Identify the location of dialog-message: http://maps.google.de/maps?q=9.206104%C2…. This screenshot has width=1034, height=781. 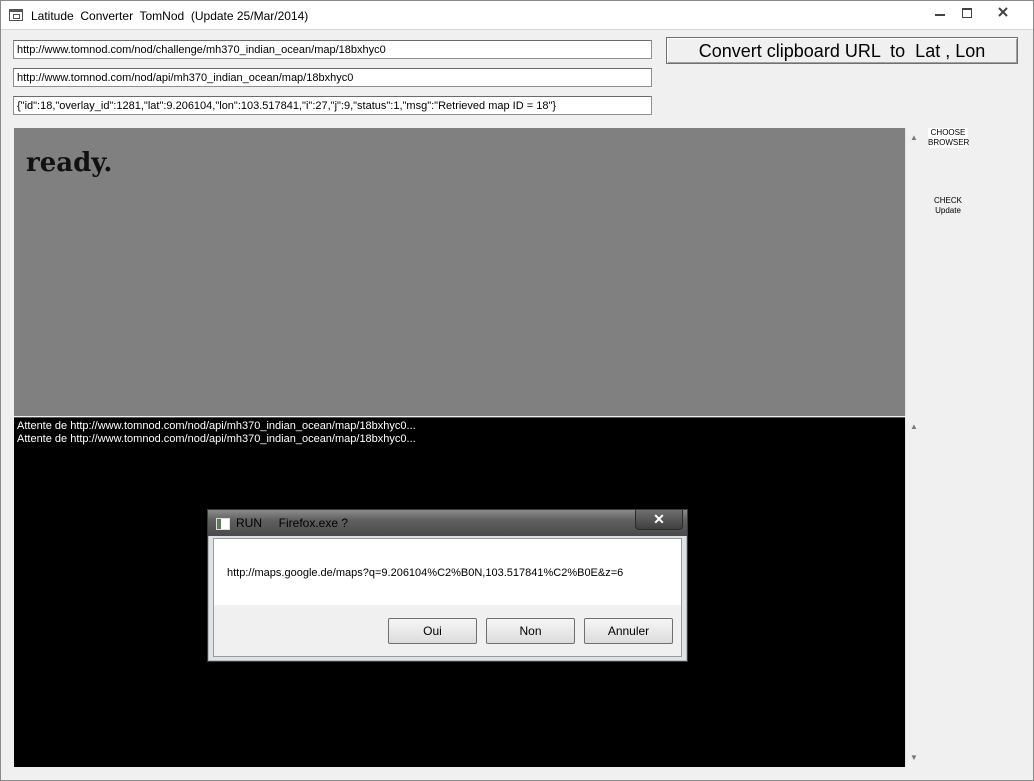
(425, 573).